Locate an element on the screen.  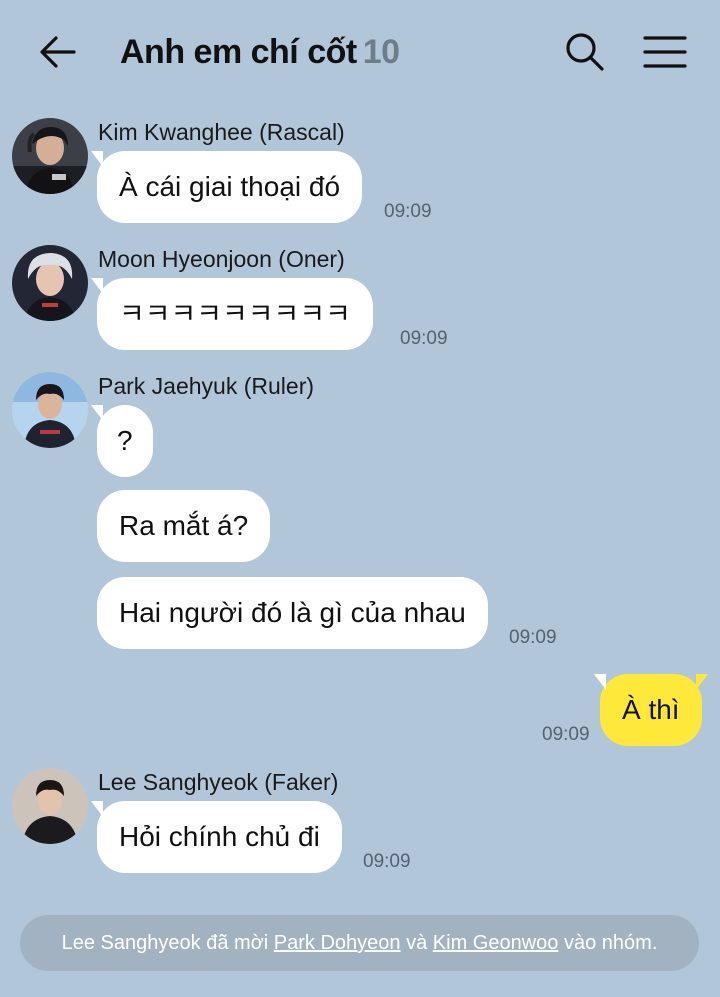
message-bubble: ? is located at coordinates (122, 441).